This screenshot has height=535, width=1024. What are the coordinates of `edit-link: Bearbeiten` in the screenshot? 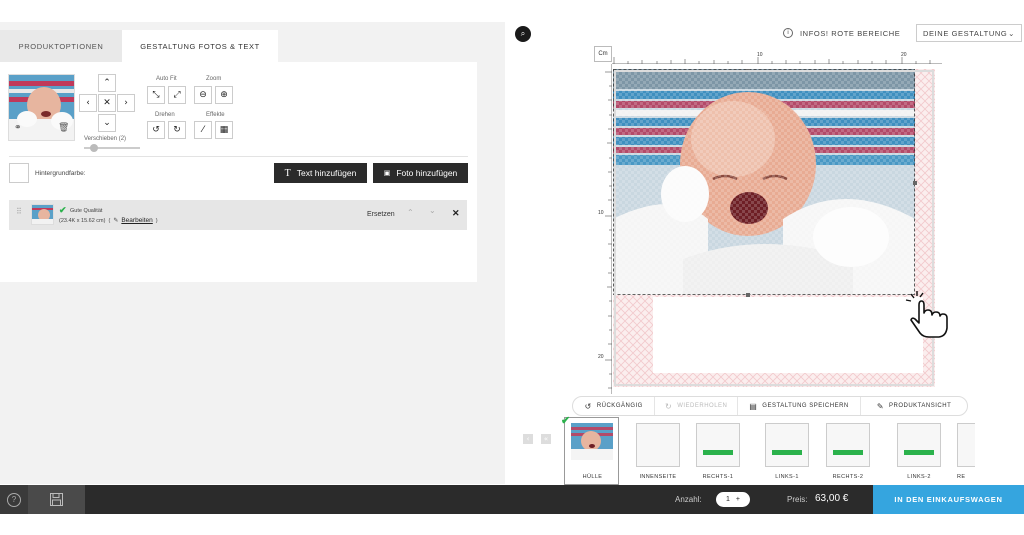 It's located at (136, 220).